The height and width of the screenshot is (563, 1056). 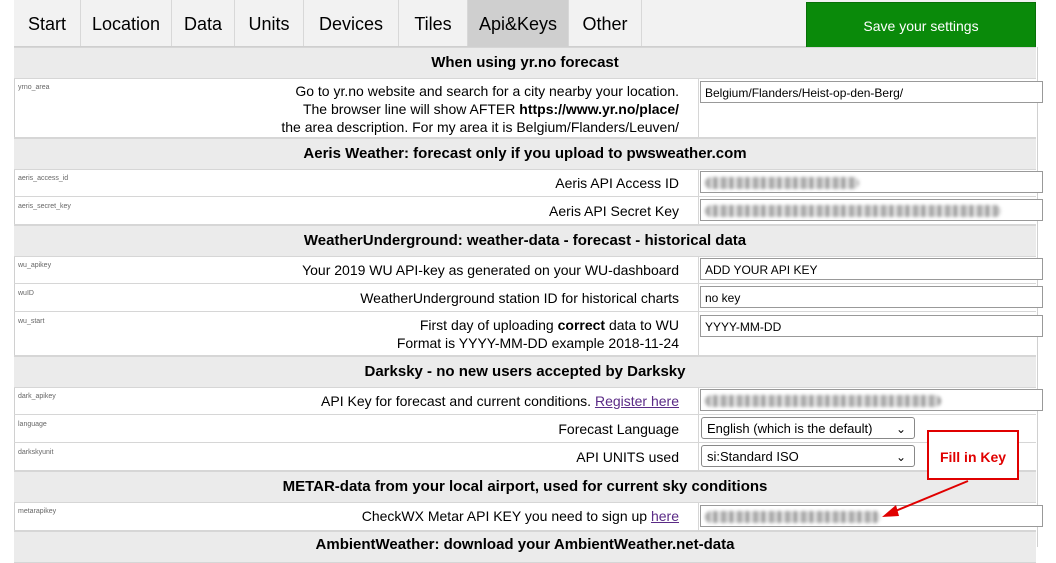 I want to click on aeris-secret-key-input, so click(x=871, y=210).